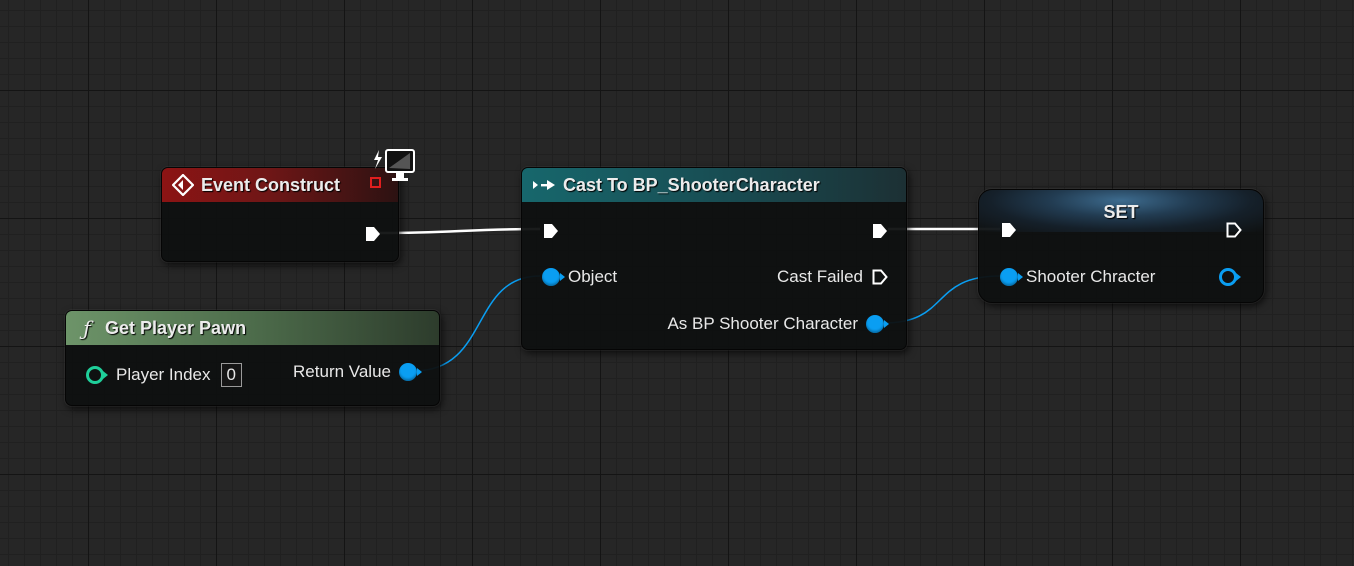 The height and width of the screenshot is (566, 1354). I want to click on client-monitor-icon, so click(395, 169).